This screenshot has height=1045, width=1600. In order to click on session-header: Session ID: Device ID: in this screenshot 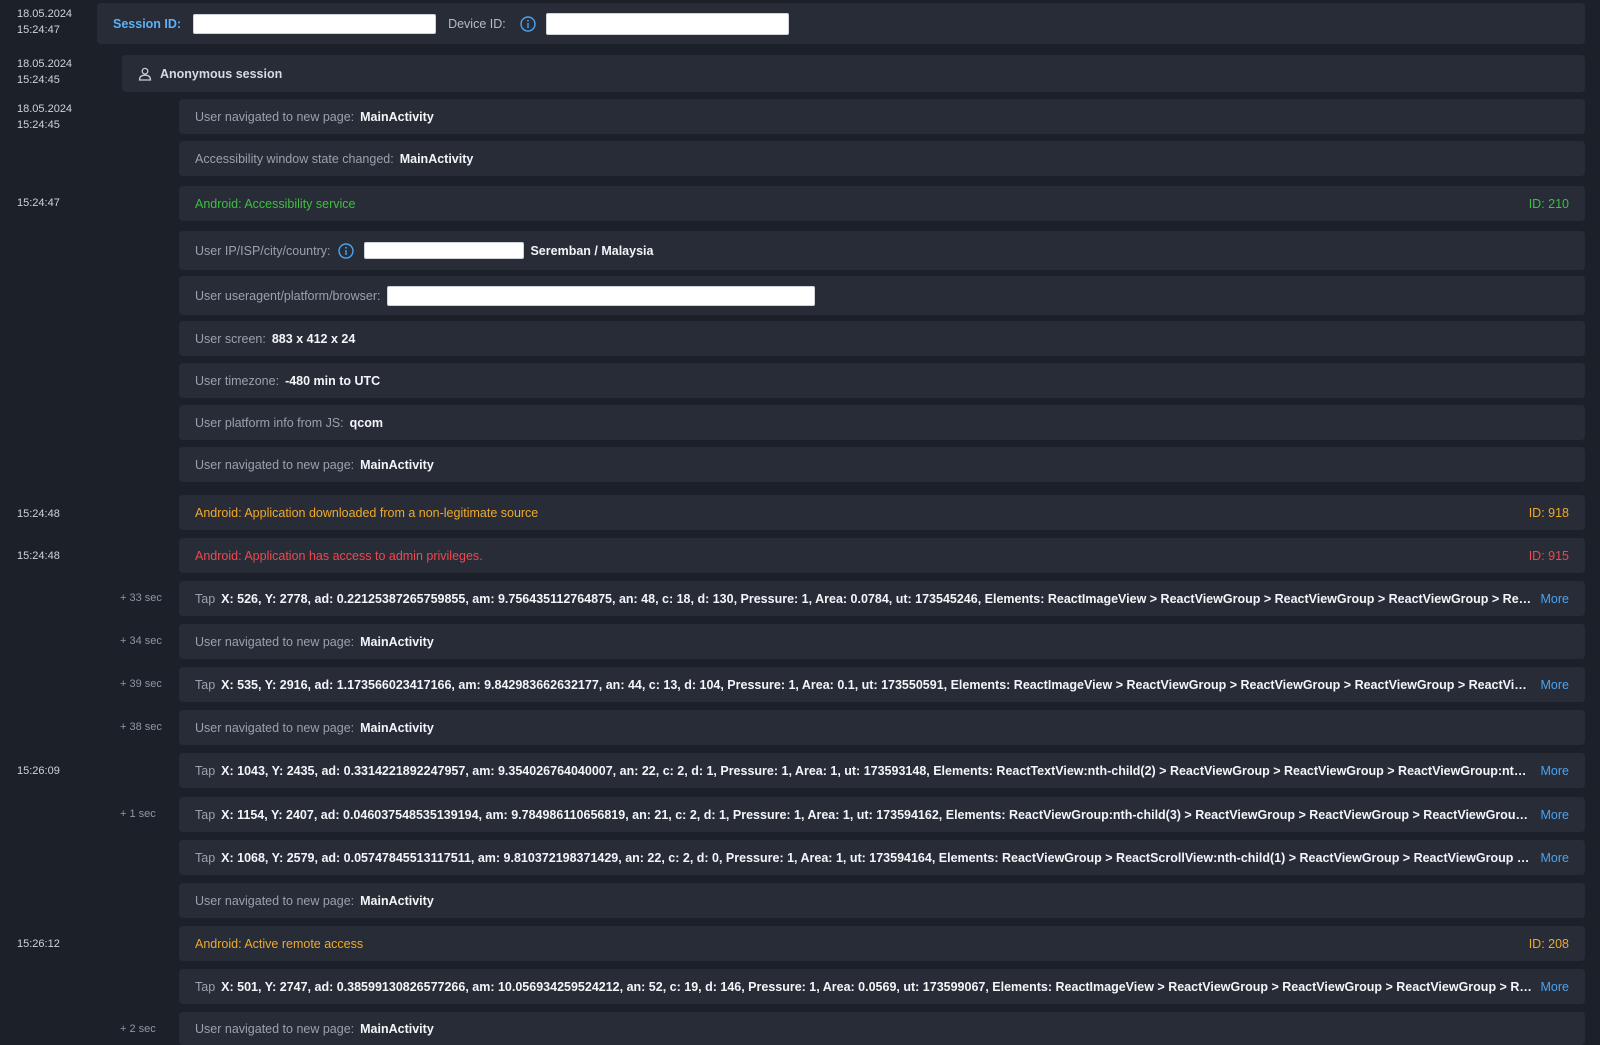, I will do `click(841, 23)`.